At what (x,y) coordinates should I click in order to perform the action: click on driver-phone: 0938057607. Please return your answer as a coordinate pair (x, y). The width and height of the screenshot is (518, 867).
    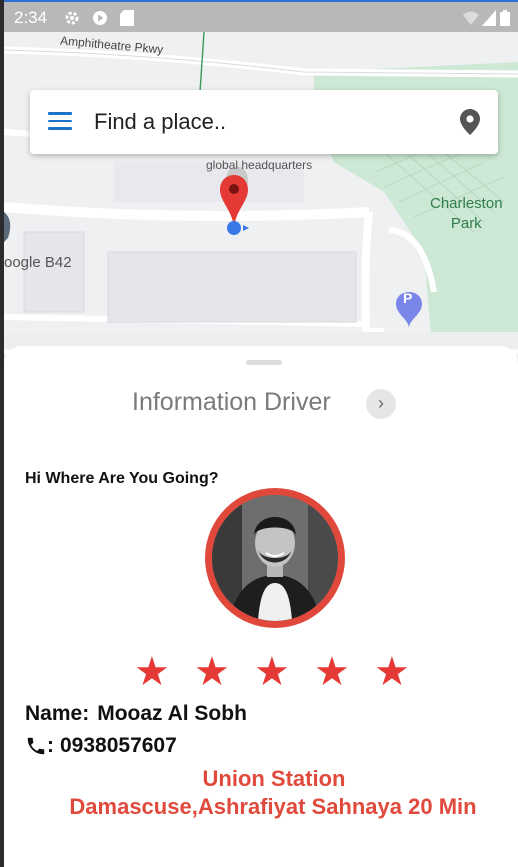
    Looking at the image, I should click on (118, 745).